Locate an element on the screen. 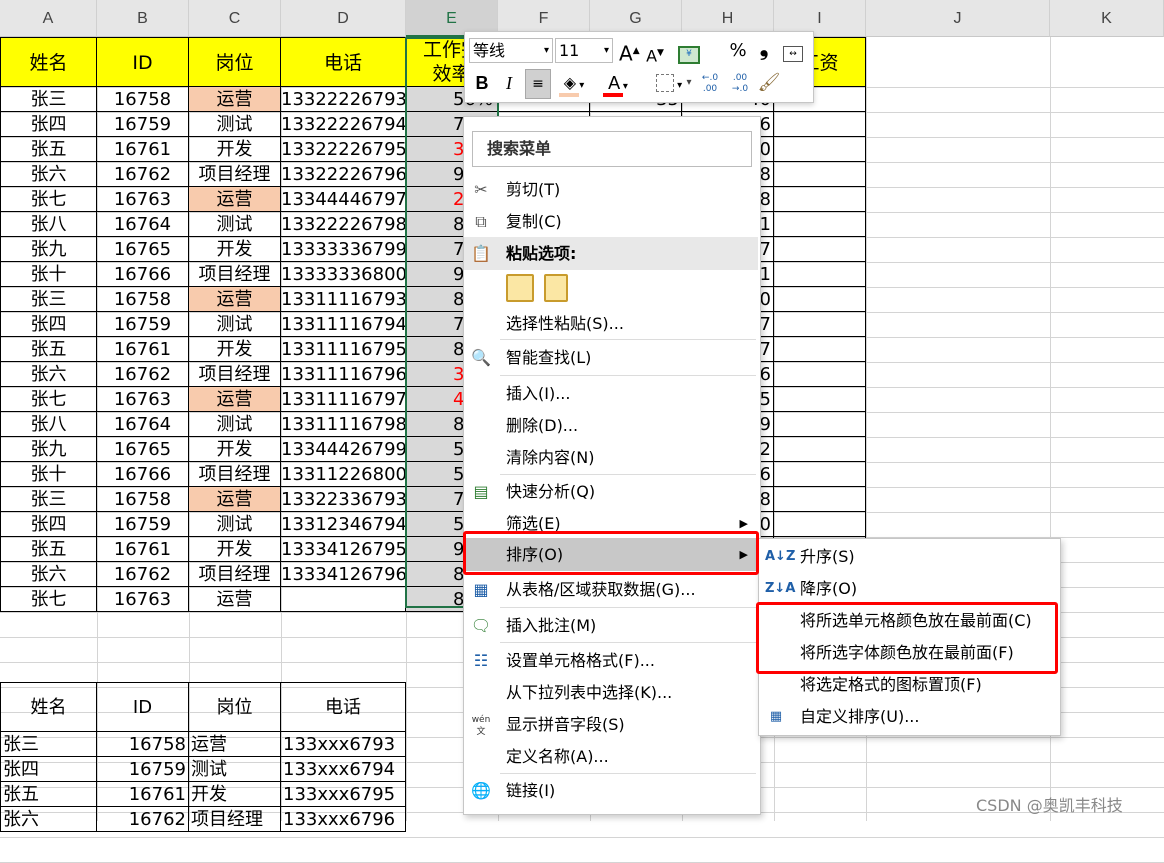 This screenshot has width=1164, height=863. table2-header-cell: ID is located at coordinates (143, 707).